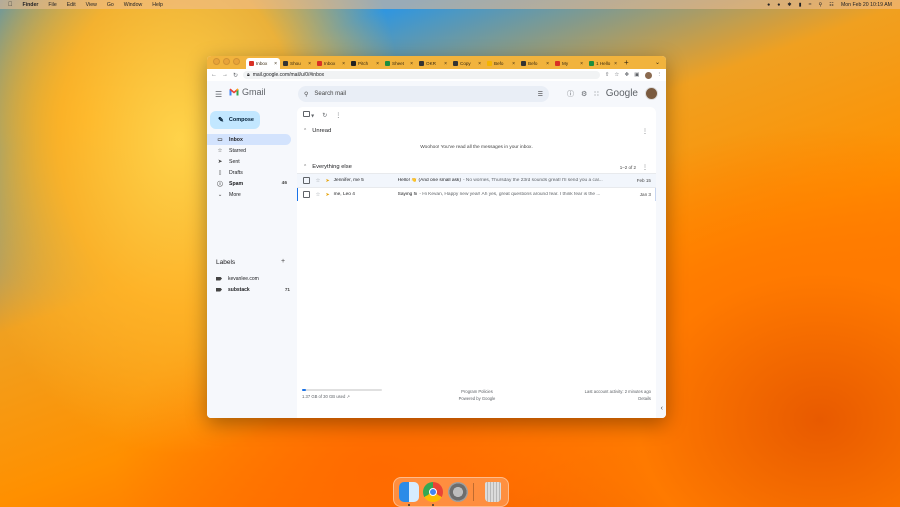 This screenshot has height=507, width=900. Describe the element at coordinates (249, 150) in the screenshot. I see `sidebar-item-starred: ☆ Starred` at that location.